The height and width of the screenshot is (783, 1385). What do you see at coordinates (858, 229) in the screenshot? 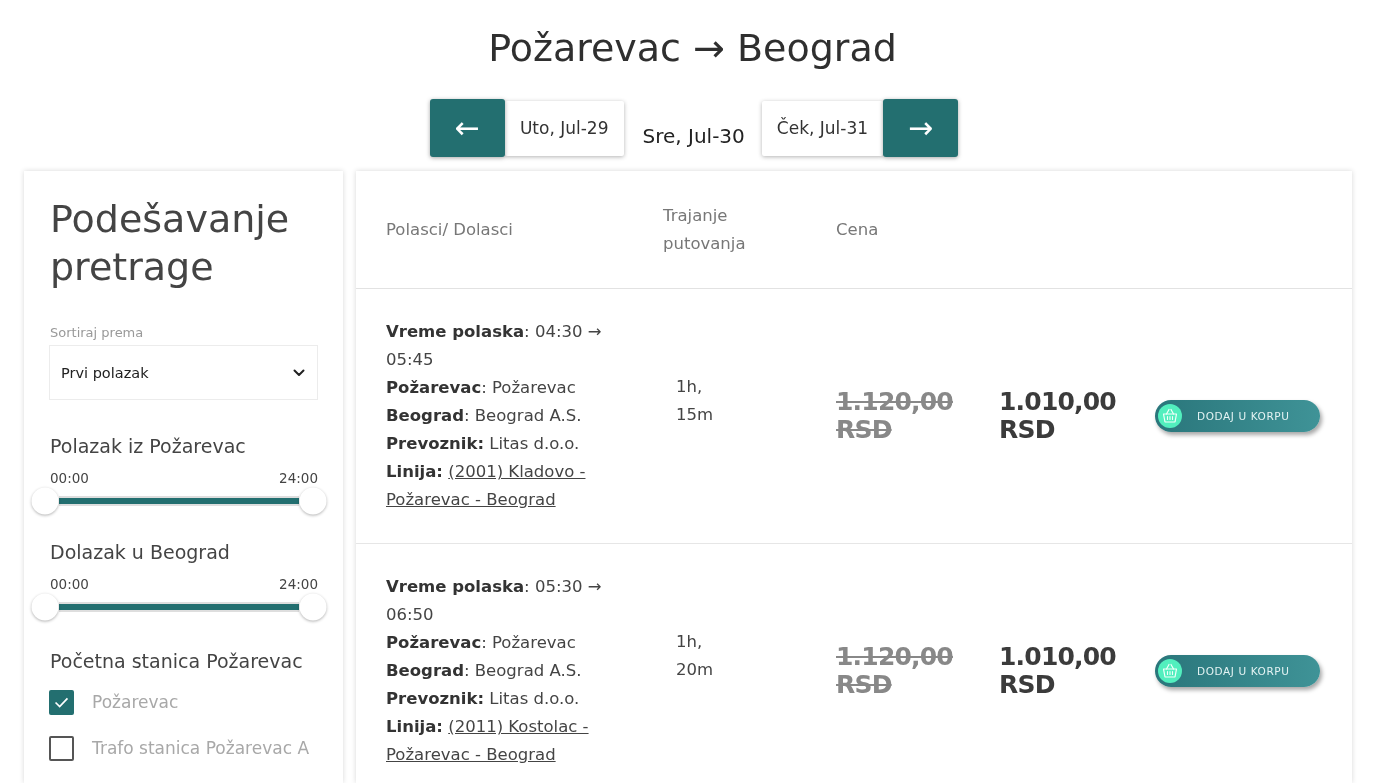
I see `column-header: Cena` at bounding box center [858, 229].